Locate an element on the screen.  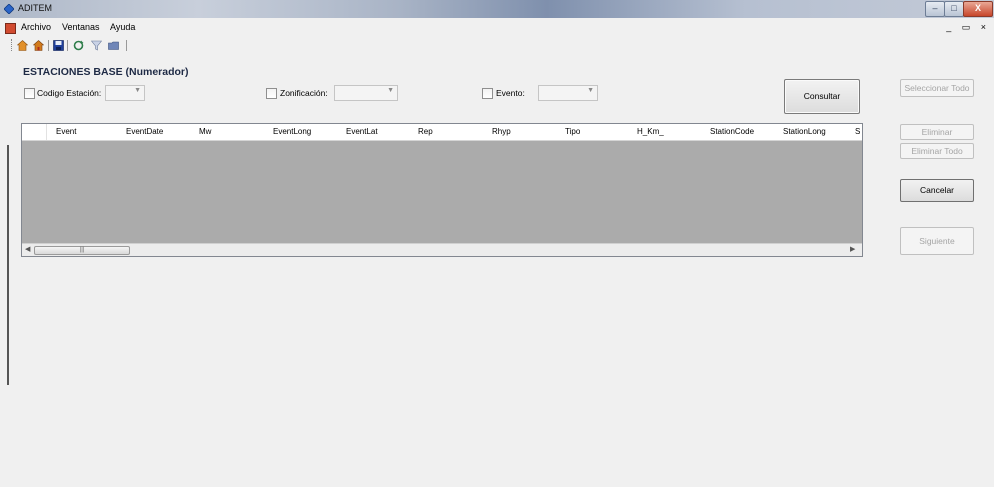
app-icon is located at coordinates (9, 9).